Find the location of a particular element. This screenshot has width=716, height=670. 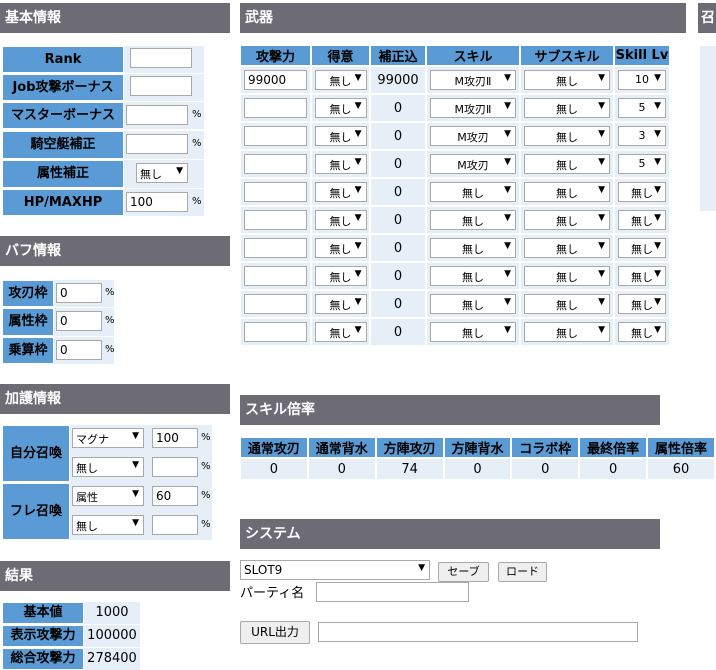

friend-summon-pct-1: % is located at coordinates (206, 495).